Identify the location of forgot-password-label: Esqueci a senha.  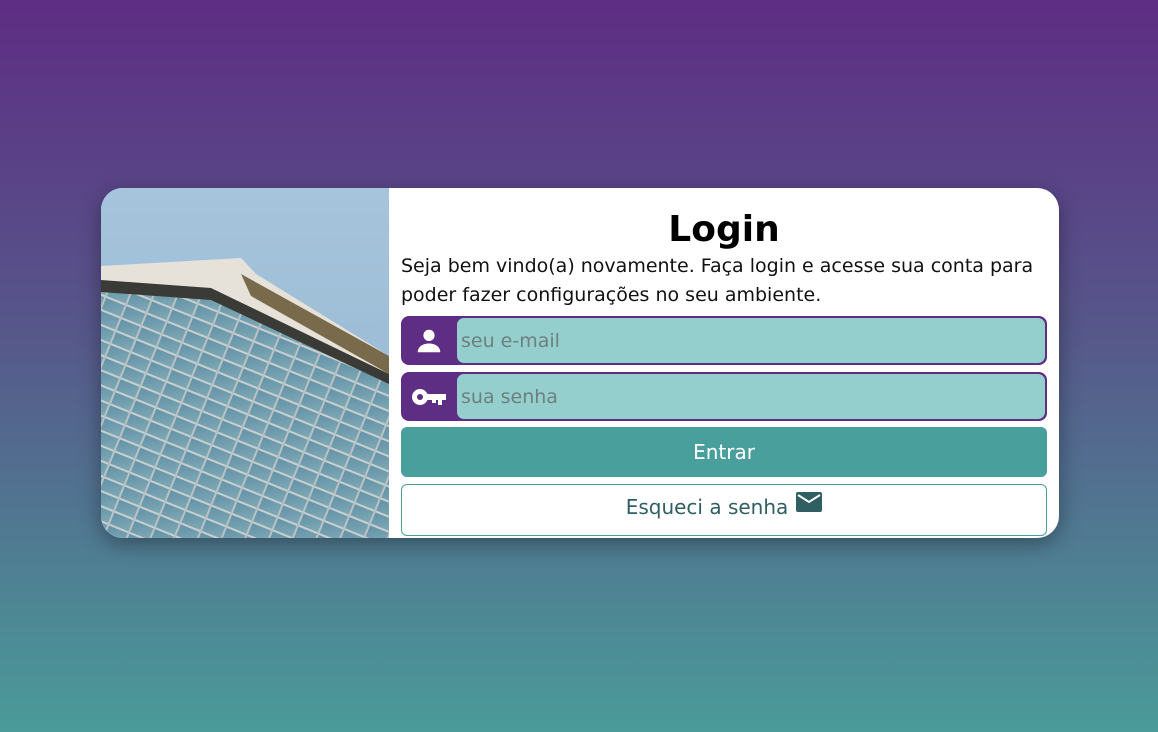
(707, 507).